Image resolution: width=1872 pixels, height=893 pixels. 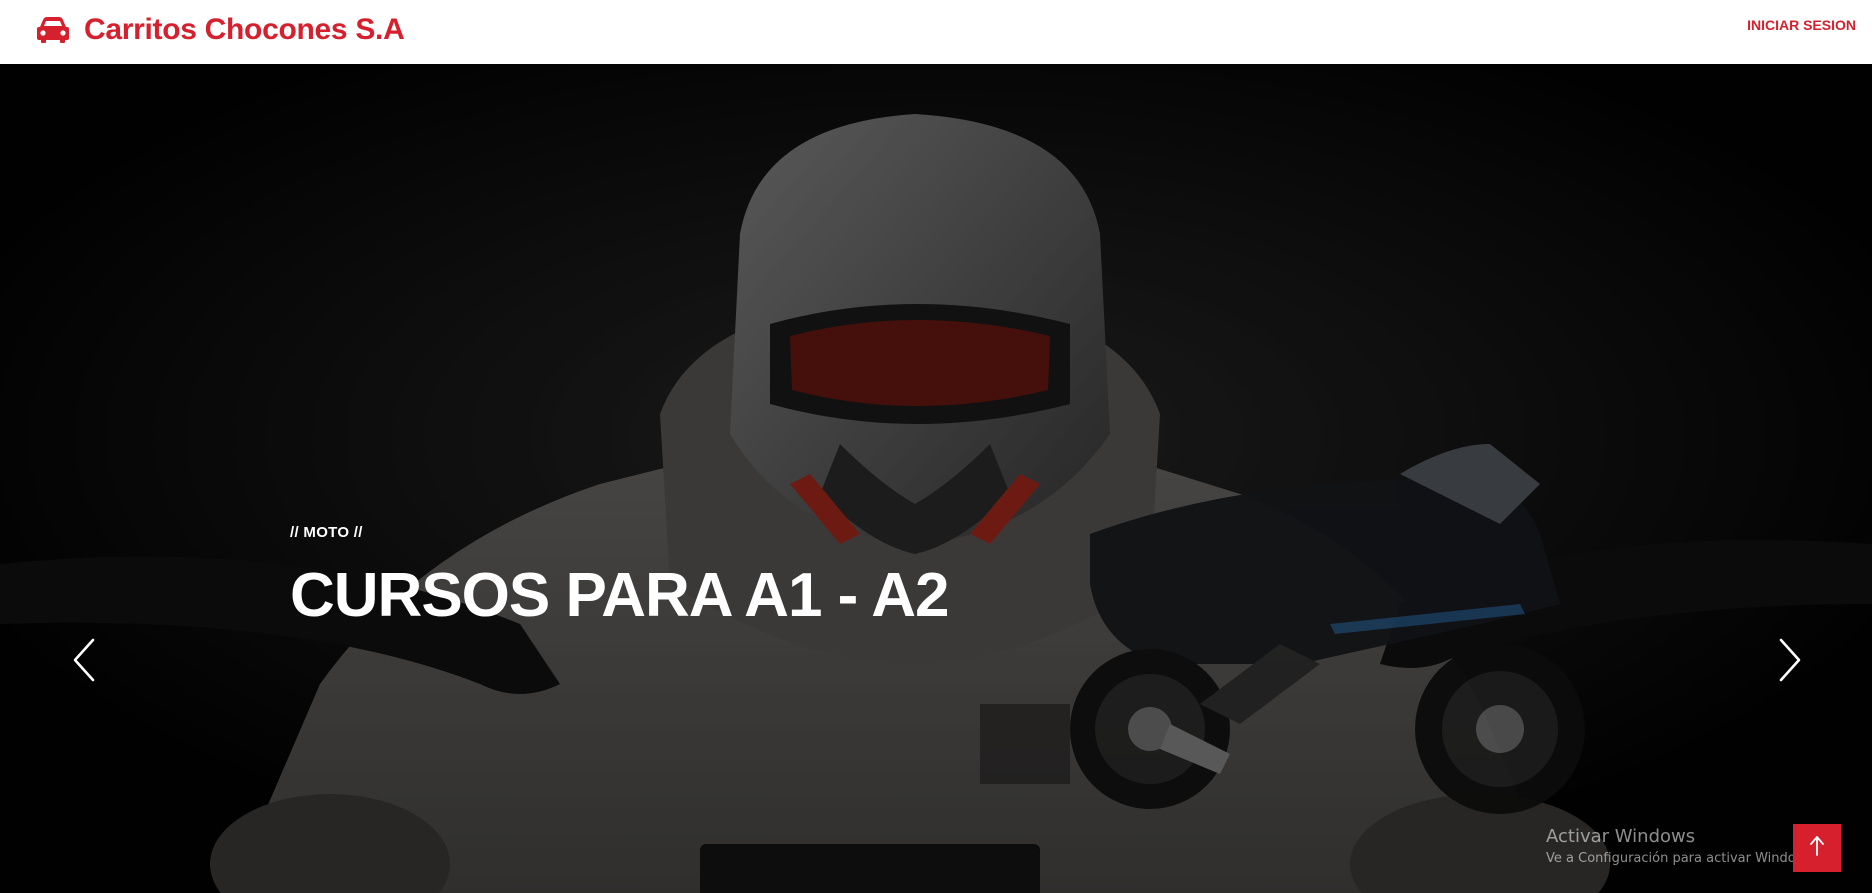 I want to click on login-link: INICIAR SESION, so click(x=1801, y=25).